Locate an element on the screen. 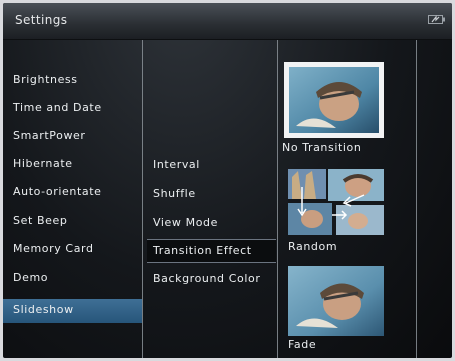 The image size is (455, 361). option-label-random: Random is located at coordinates (312, 246).